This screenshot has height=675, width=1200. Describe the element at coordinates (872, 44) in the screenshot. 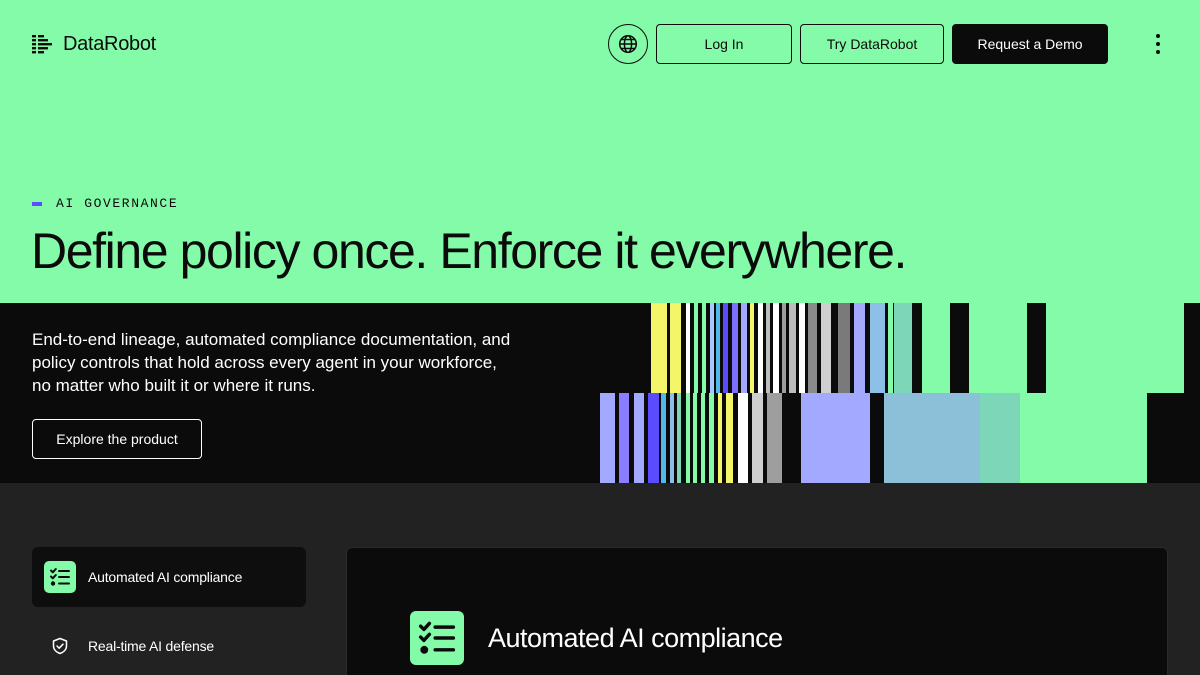

I see `try-datarobot-button: Try DataRobot` at that location.